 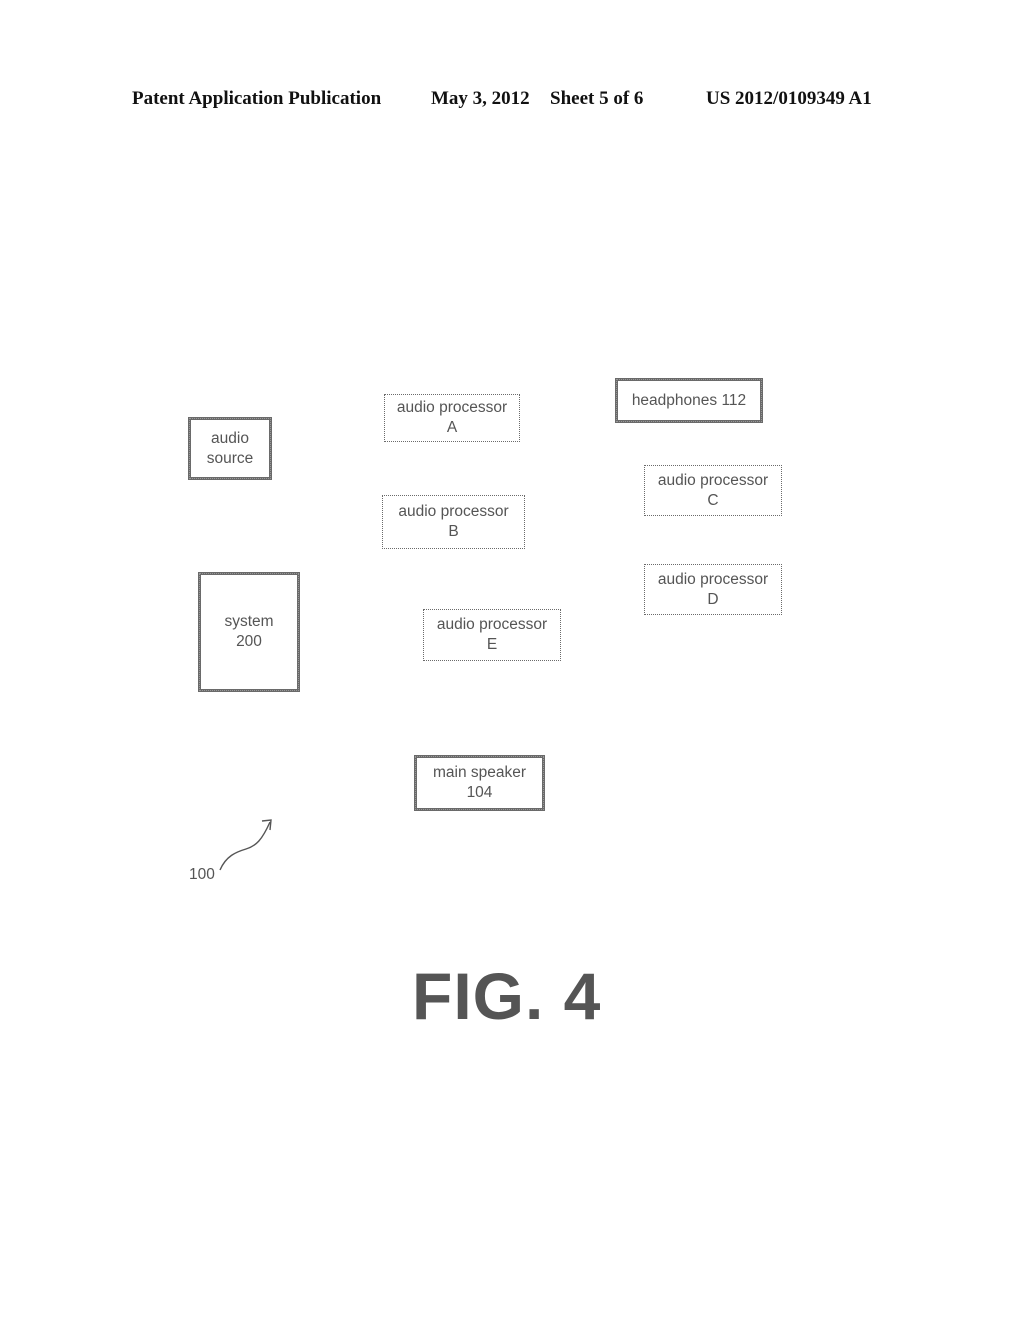 What do you see at coordinates (507, 996) in the screenshot?
I see `figure-label: FIG. 4` at bounding box center [507, 996].